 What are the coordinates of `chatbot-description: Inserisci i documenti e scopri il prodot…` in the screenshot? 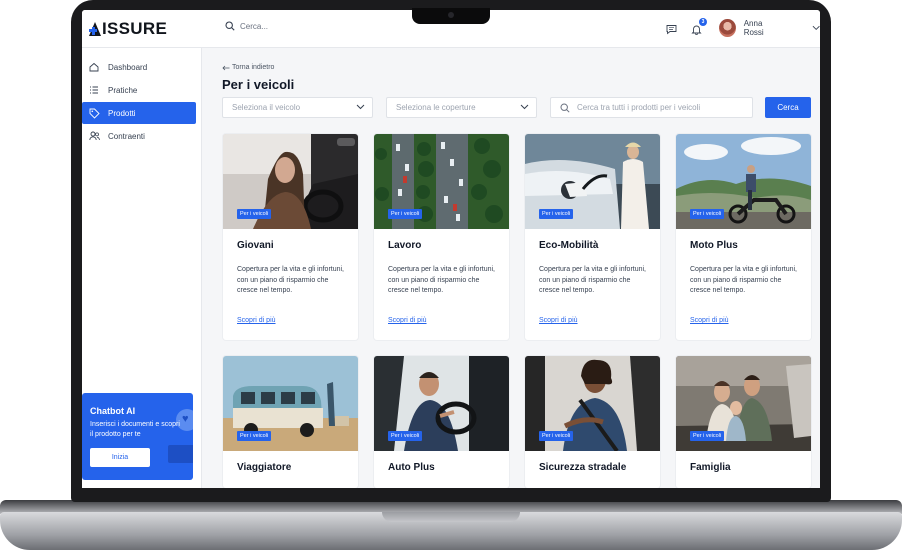 It's located at (135, 429).